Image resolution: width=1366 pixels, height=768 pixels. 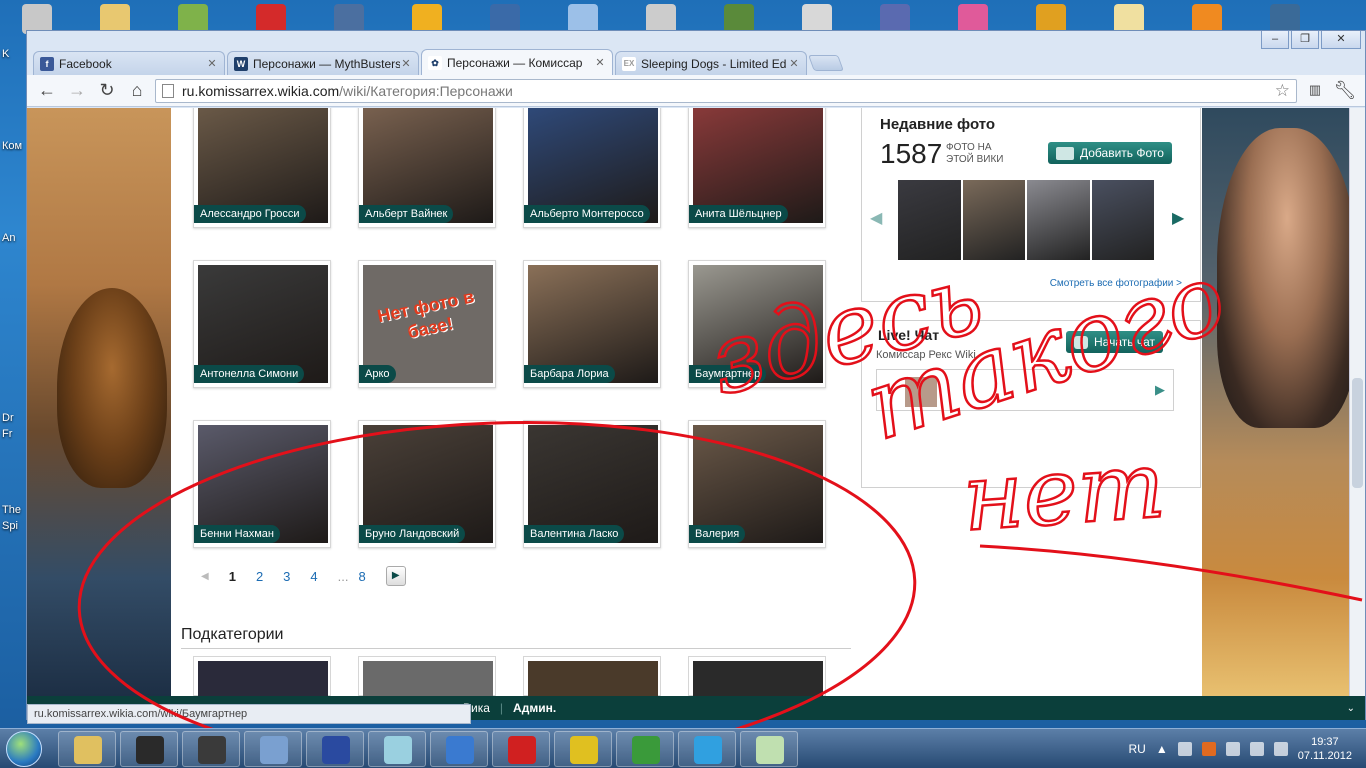 I want to click on page-link: 3, so click(x=286, y=576).